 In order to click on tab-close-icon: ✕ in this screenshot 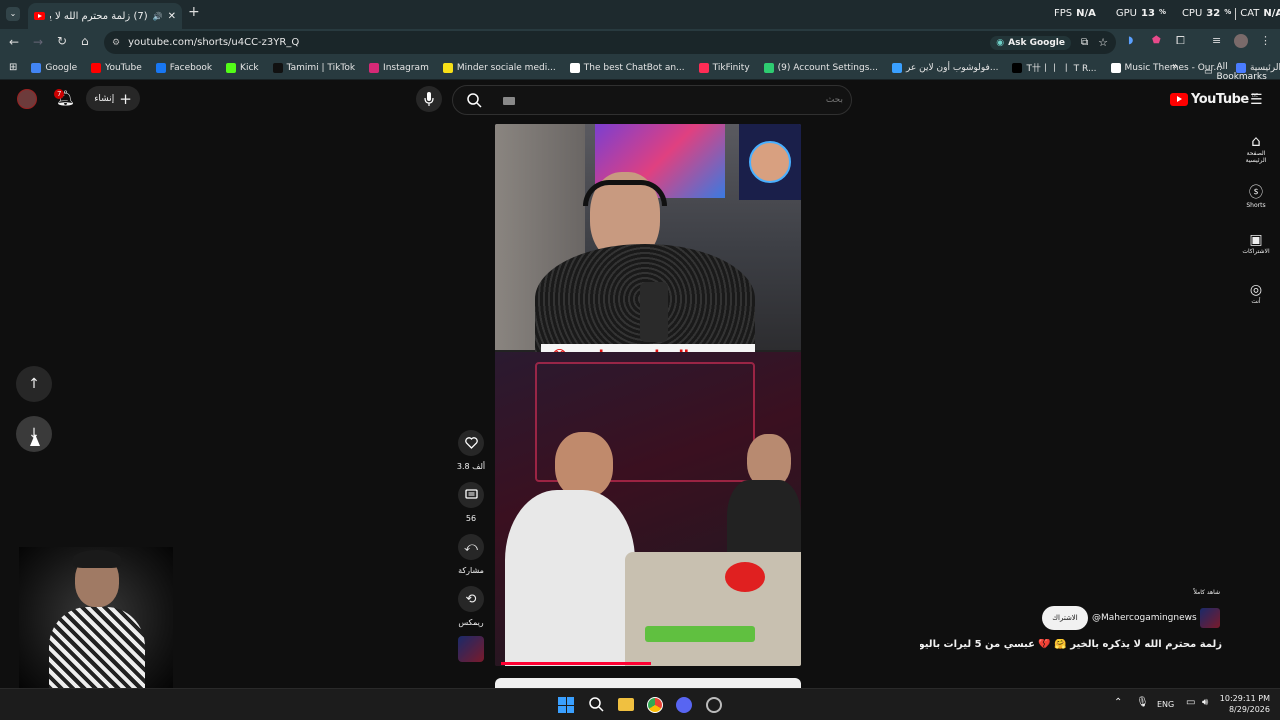, I will do `click(172, 16)`.